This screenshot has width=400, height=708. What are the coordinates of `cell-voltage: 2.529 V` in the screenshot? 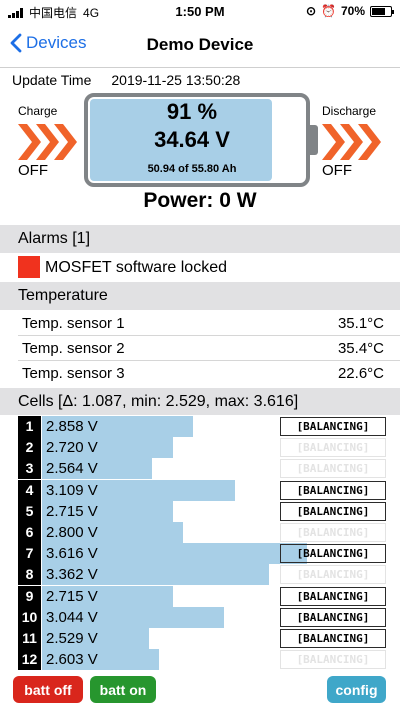 It's located at (72, 638).